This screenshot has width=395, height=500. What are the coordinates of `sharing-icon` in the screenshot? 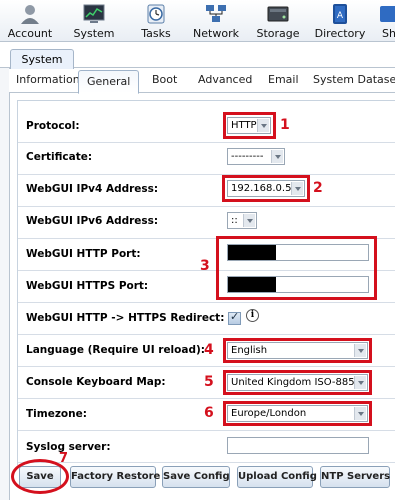 It's located at (387, 14).